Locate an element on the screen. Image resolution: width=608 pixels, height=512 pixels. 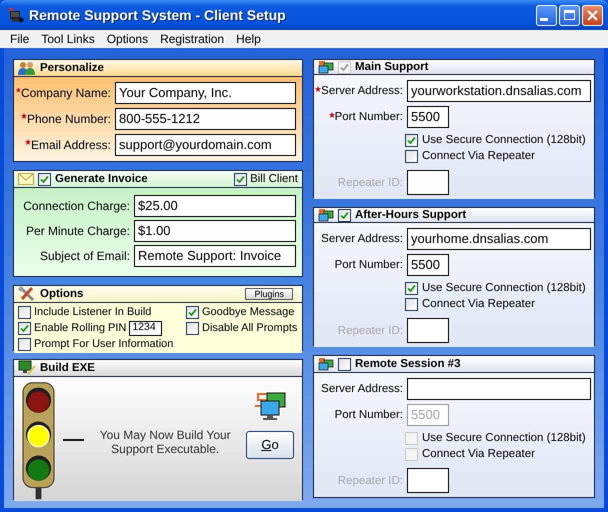
go-button: Go is located at coordinates (270, 444).